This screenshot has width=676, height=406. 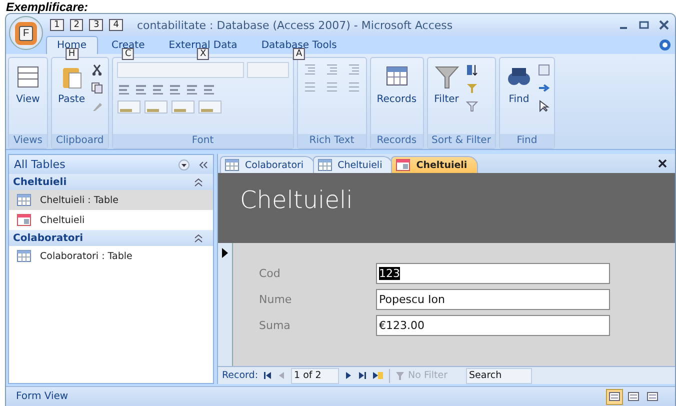 What do you see at coordinates (28, 77) in the screenshot?
I see `form-view-icon` at bounding box center [28, 77].